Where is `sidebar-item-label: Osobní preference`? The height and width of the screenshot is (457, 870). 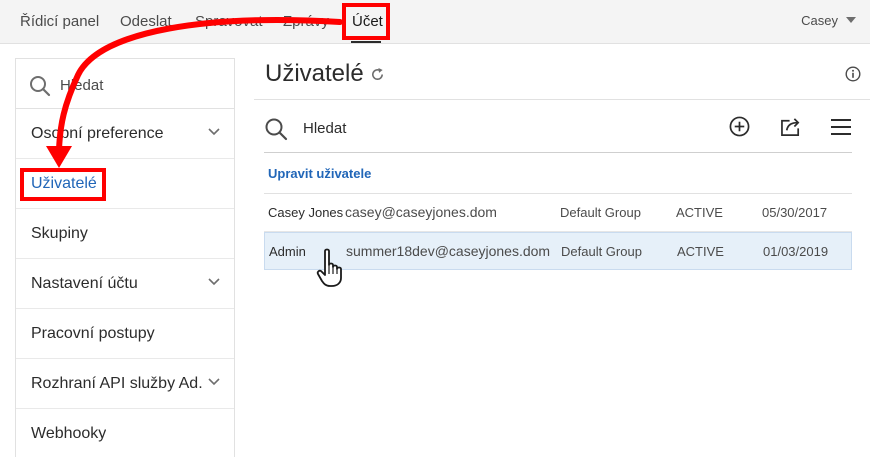 sidebar-item-label: Osobní preference is located at coordinates (97, 133).